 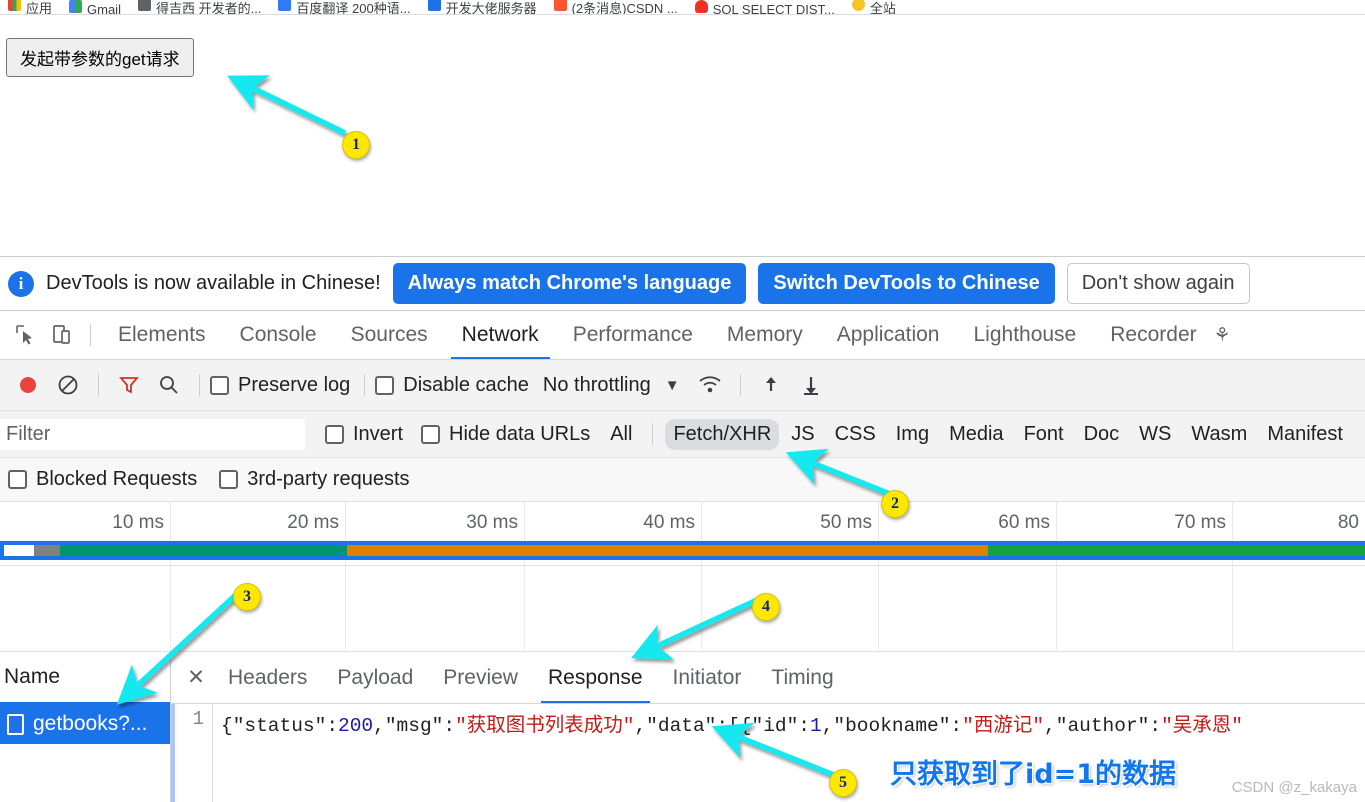 I want to click on requests-grid-area, so click(x=682, y=609).